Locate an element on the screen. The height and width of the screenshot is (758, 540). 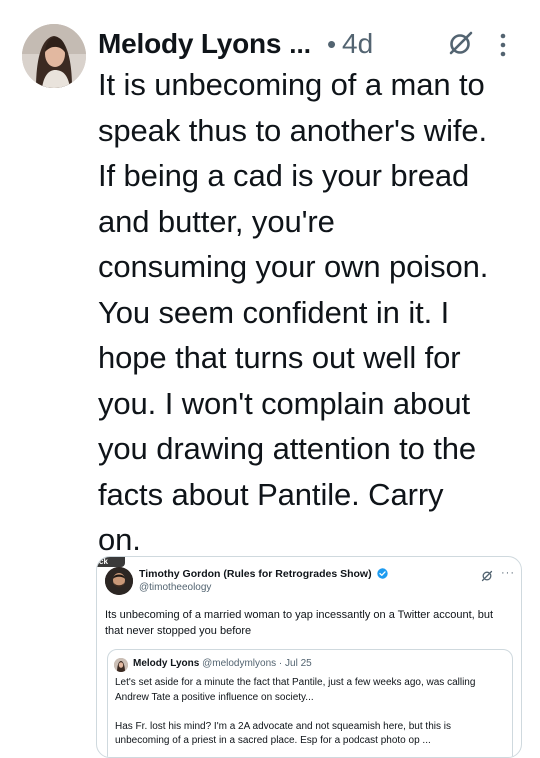
avatar is located at coordinates (54, 56).